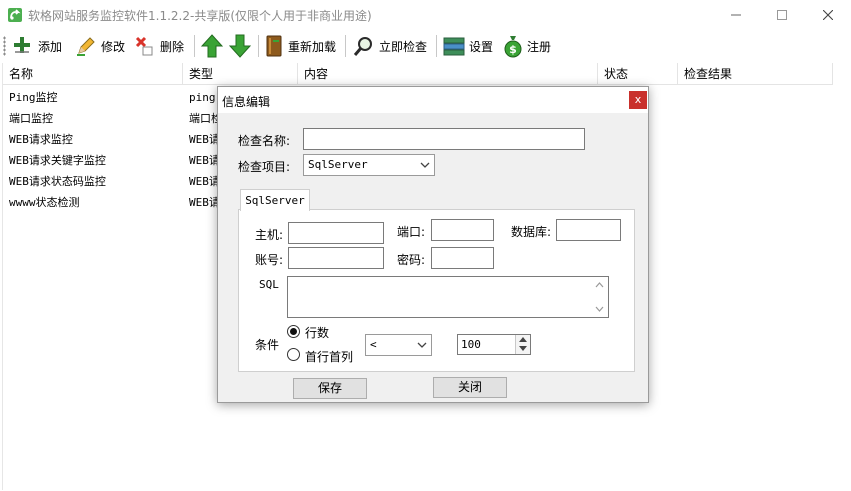  What do you see at coordinates (31, 118) in the screenshot?
I see `cell-name: 端口监控` at bounding box center [31, 118].